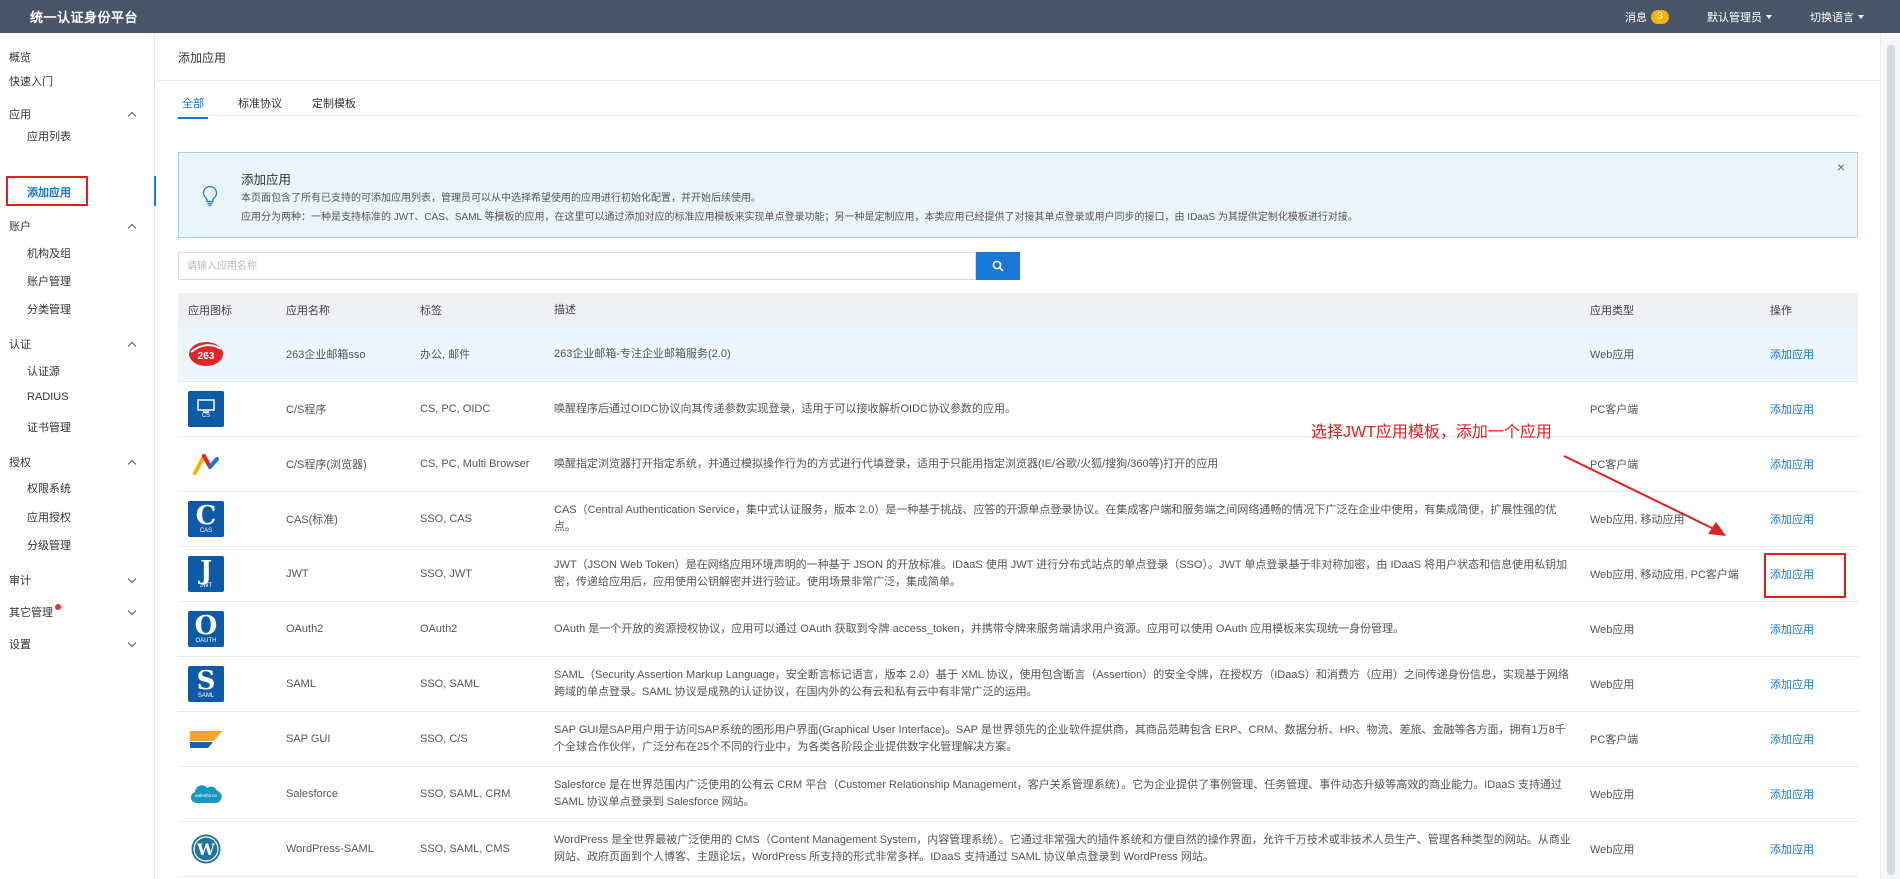  I want to click on sidebar-item-category: 分类管理, so click(49, 309).